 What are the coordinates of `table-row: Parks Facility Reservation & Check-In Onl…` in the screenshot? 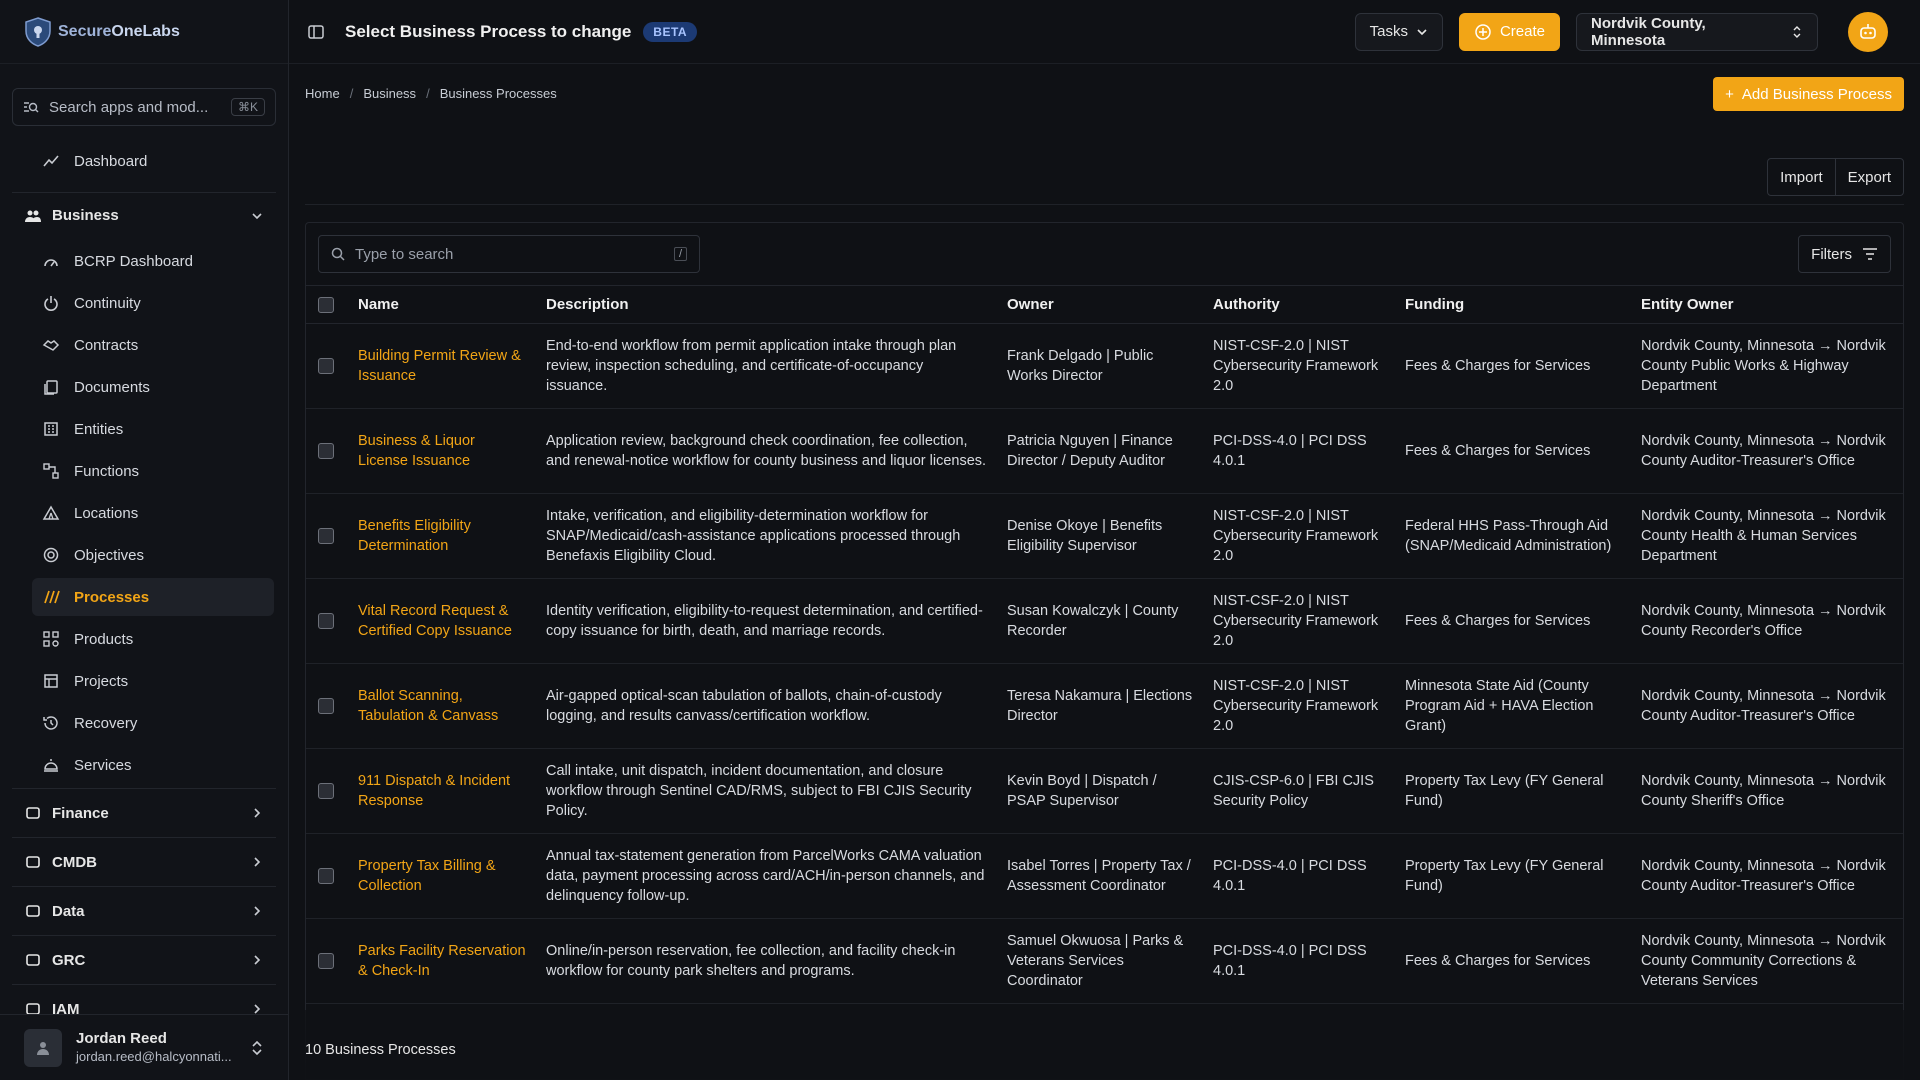 It's located at (1104, 961).